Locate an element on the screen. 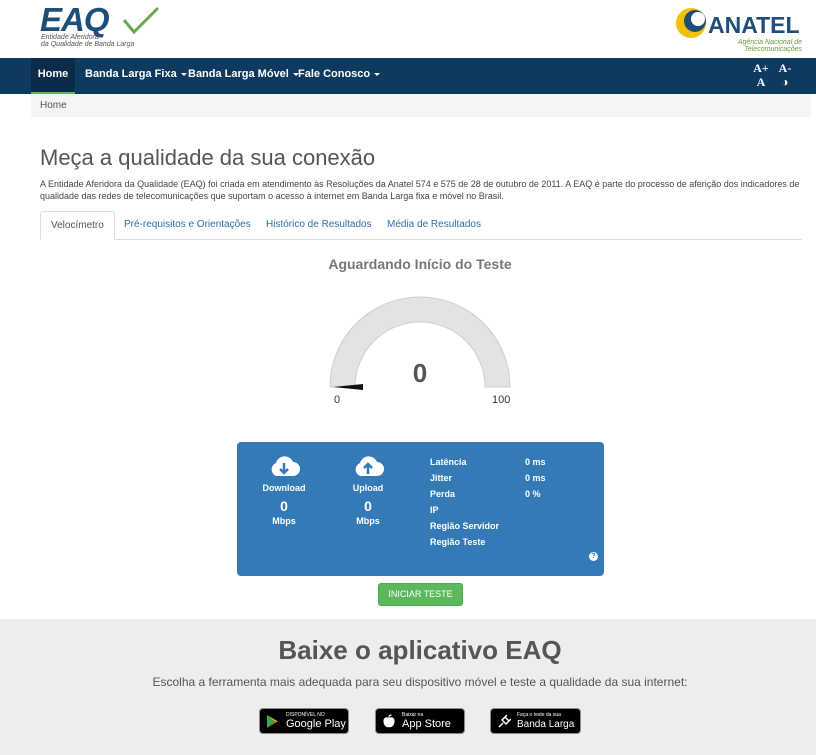  anatel-logo-subtitle: Agência Nacional de Telecomunicações is located at coordinates (769, 46).